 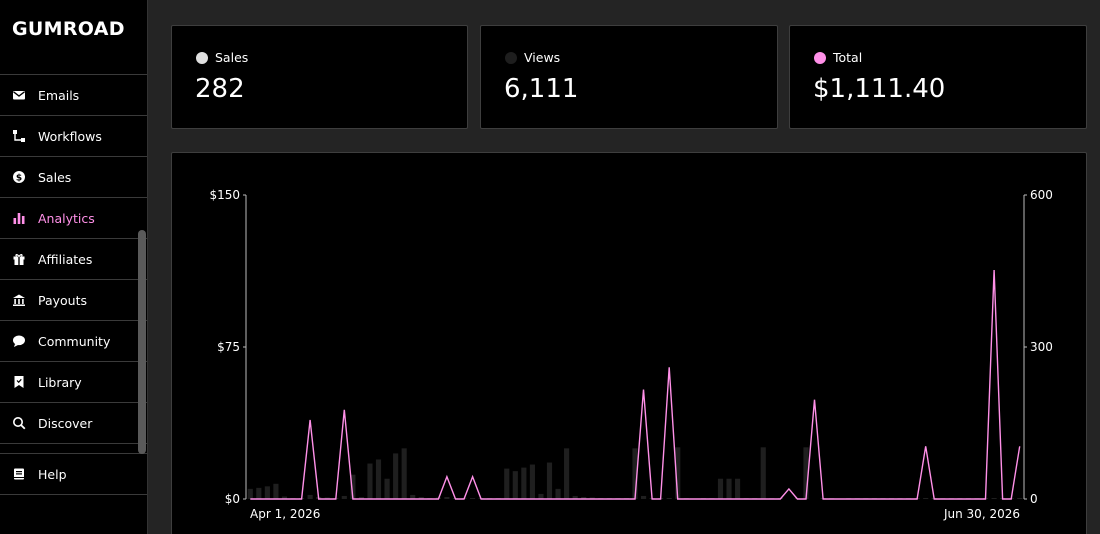 What do you see at coordinates (65, 423) in the screenshot?
I see `sidebar-item-label: Discover` at bounding box center [65, 423].